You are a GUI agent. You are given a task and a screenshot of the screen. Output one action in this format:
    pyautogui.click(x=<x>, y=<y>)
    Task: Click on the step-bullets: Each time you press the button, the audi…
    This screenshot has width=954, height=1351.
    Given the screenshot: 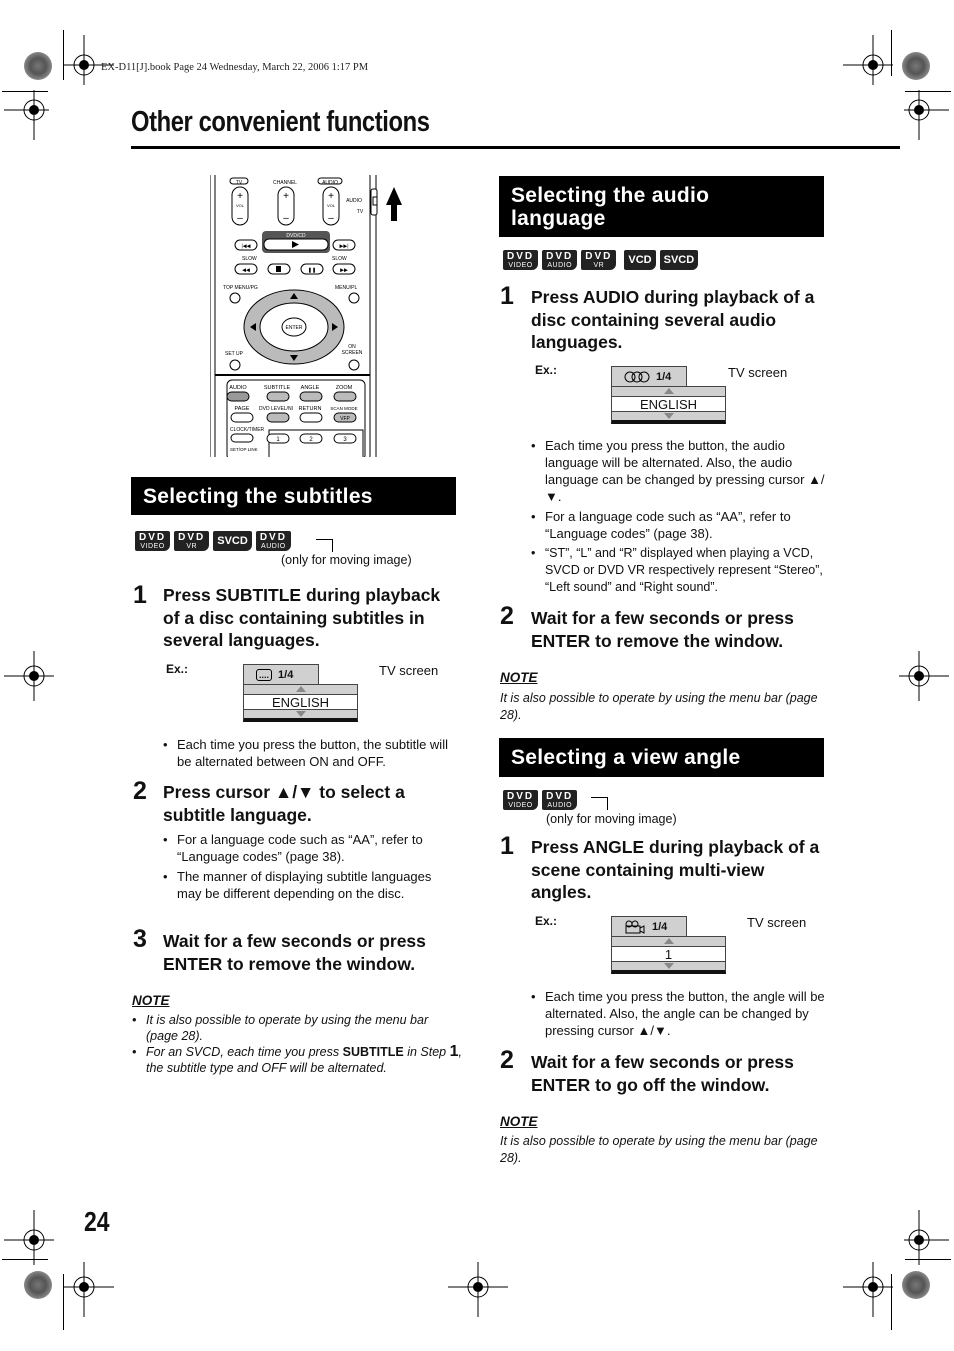 What is the action you would take?
    pyautogui.click(x=678, y=518)
    